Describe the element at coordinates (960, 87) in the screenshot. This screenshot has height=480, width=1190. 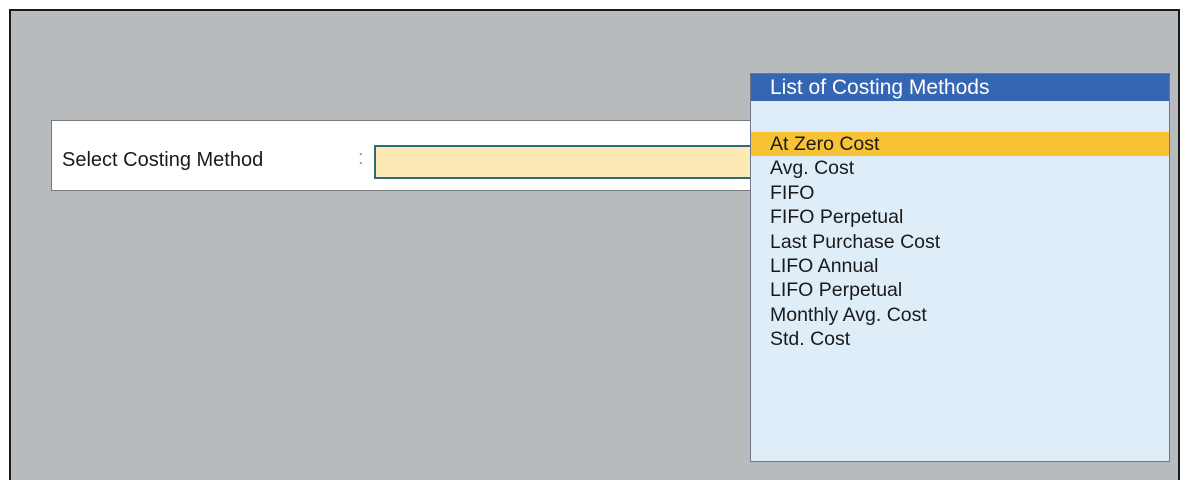
I see `list-title: List of Costing Methods` at that location.